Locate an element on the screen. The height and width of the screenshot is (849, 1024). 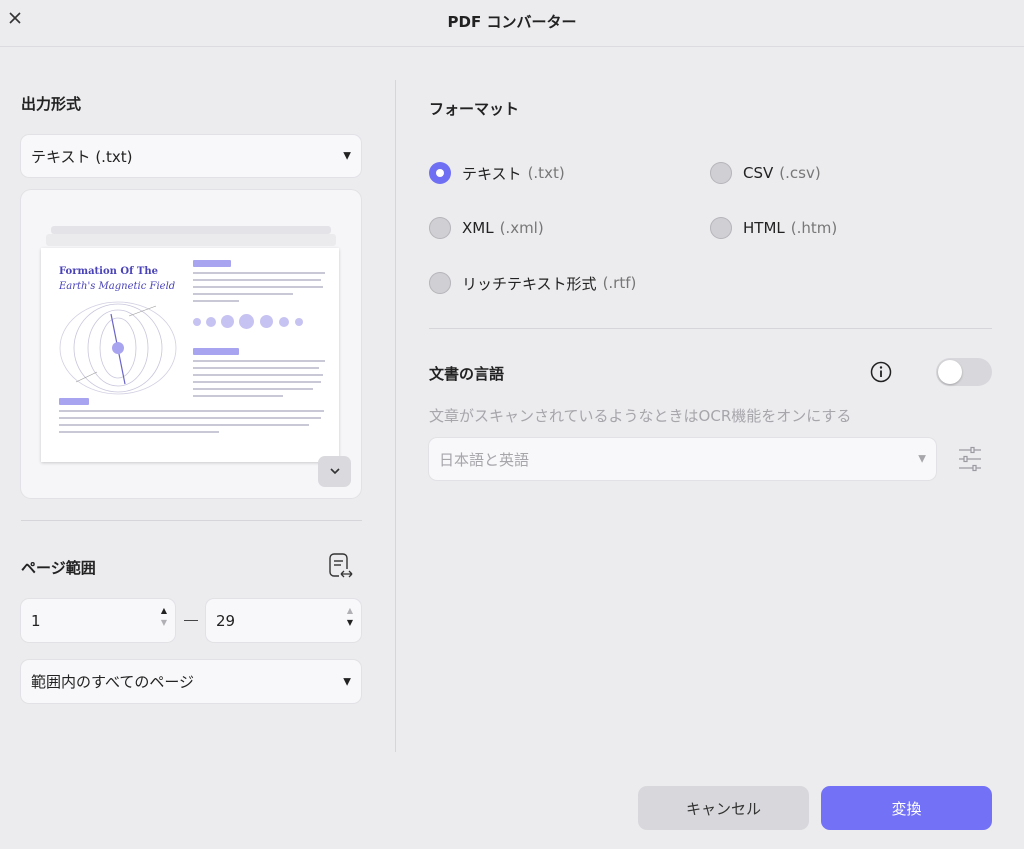
document-preview: Formation Of The Earth's Magnetic Field is located at coordinates (191, 344).